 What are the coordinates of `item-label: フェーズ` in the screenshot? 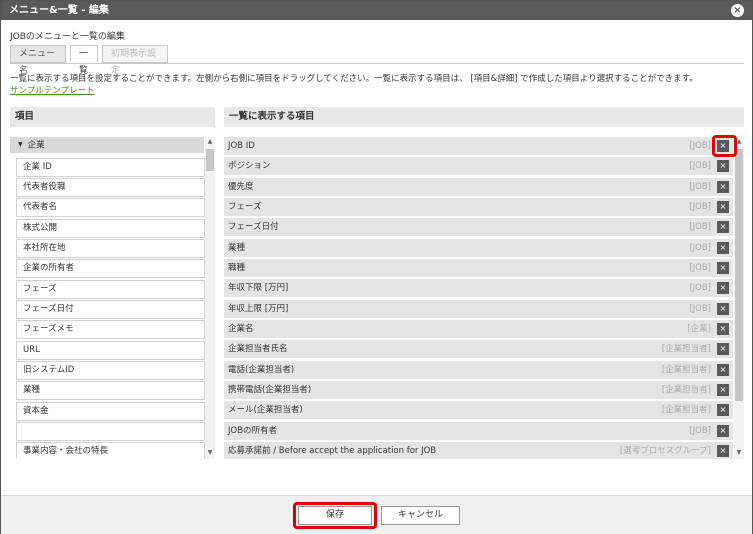 It's located at (245, 207).